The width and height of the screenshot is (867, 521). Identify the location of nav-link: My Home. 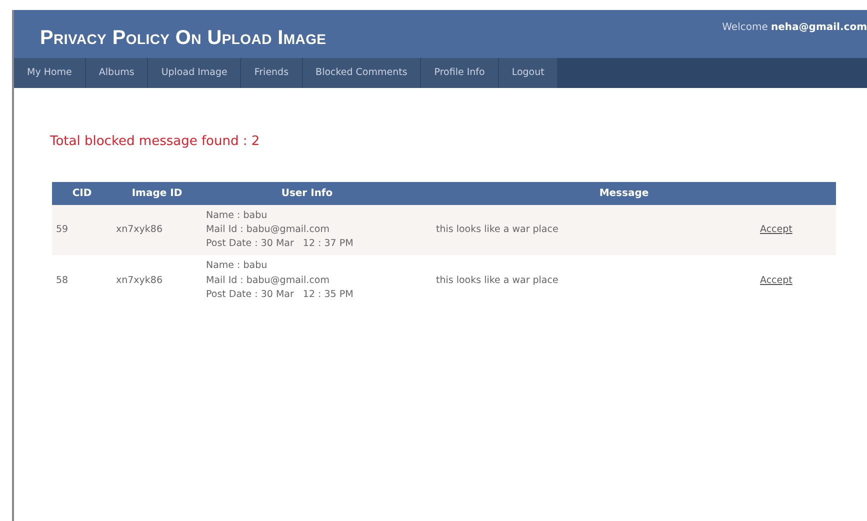
(50, 73).